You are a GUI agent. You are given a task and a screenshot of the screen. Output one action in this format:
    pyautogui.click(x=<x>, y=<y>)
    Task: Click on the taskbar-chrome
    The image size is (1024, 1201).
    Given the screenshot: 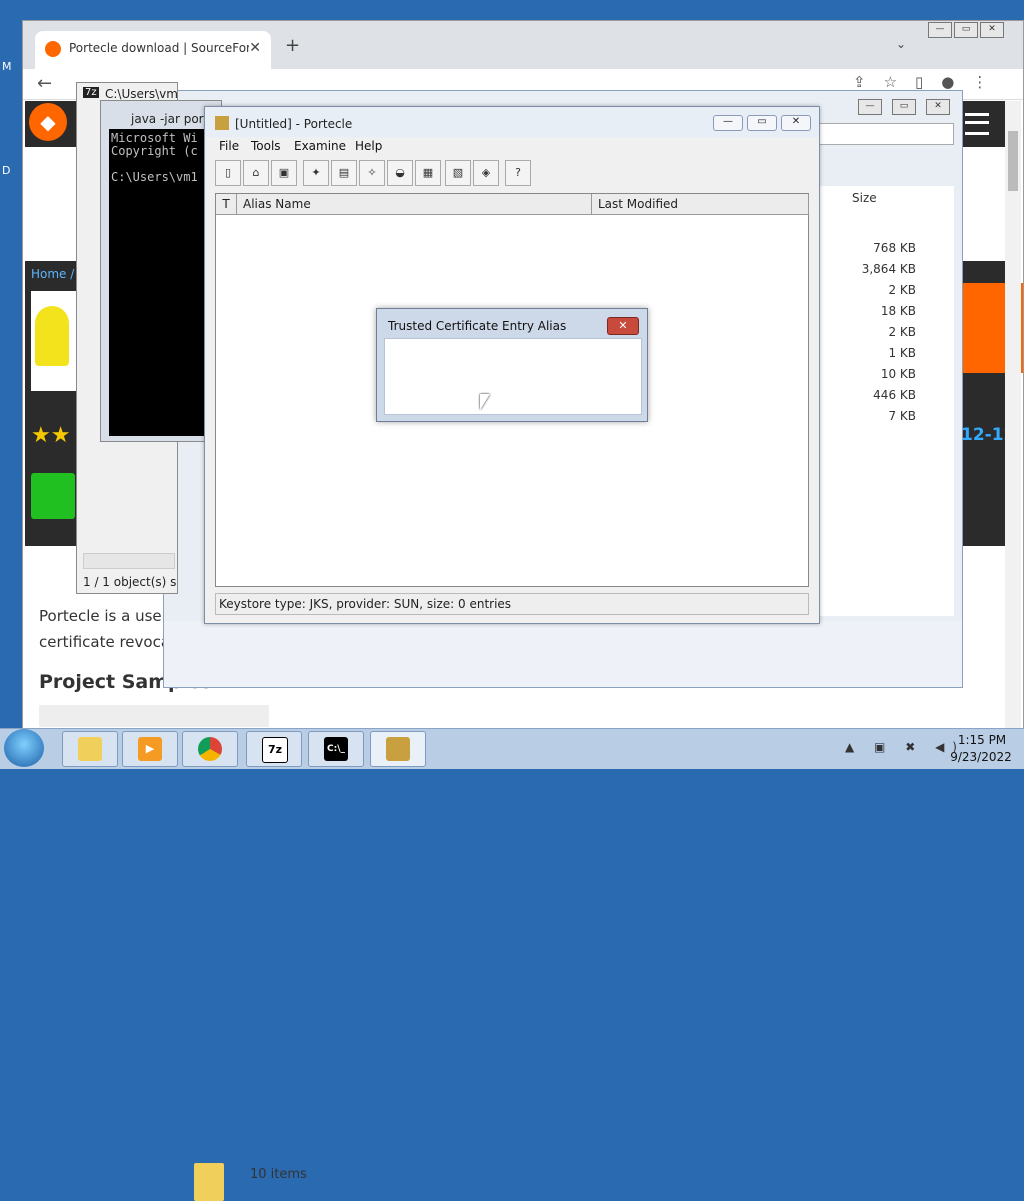 What is the action you would take?
    pyautogui.click(x=210, y=749)
    